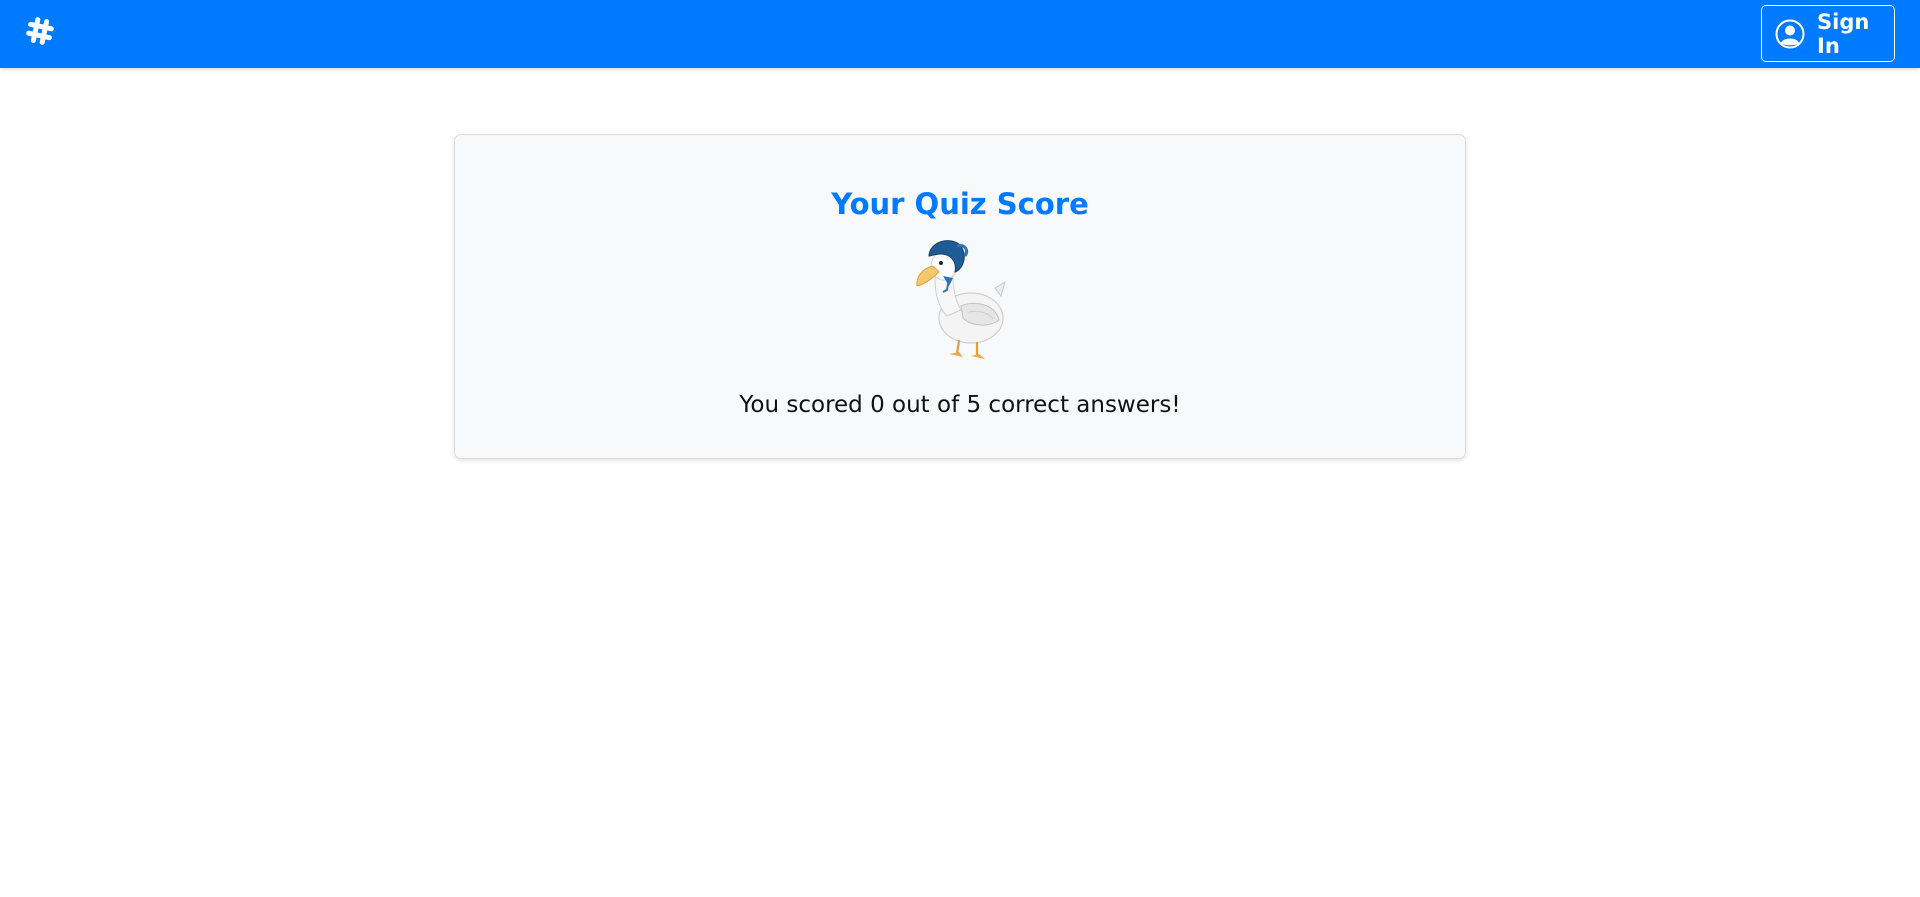 Image resolution: width=1920 pixels, height=897 pixels. I want to click on score-result-text: You scored 0 out of 5 correct answers!, so click(960, 405).